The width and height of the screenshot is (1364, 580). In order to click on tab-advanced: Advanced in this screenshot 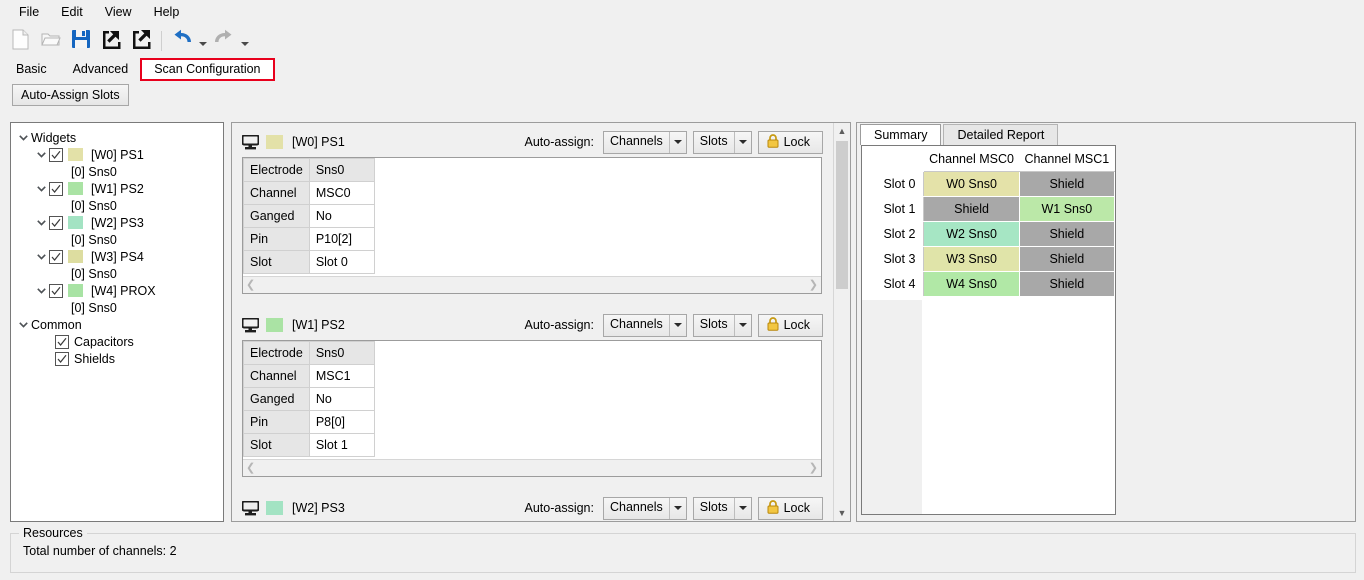, I will do `click(100, 69)`.